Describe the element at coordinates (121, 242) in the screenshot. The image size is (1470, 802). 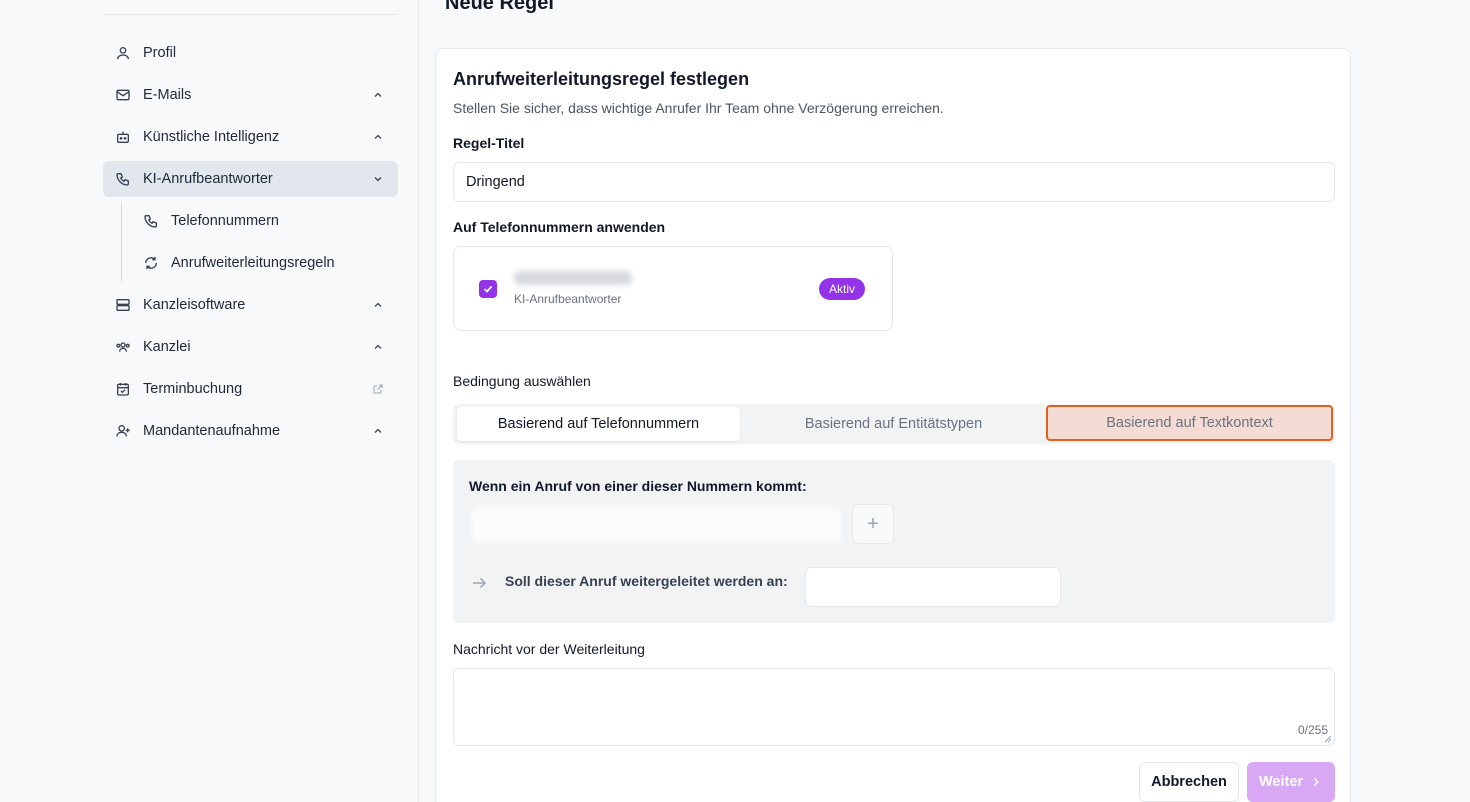
I see `submenu-line` at that location.